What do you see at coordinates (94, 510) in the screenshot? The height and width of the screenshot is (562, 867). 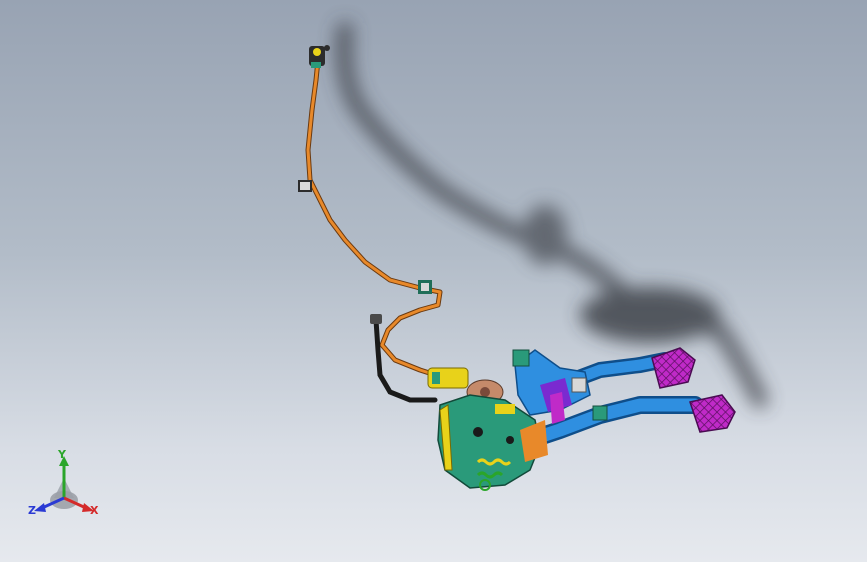 I see `x-axis-label: X` at bounding box center [94, 510].